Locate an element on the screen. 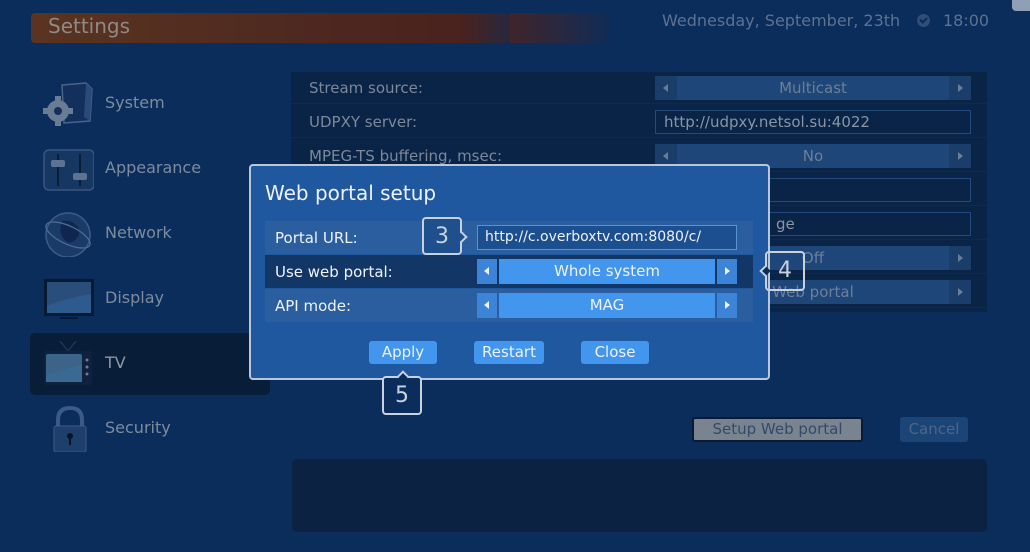 The image size is (1030, 552). row-label: Portal URL: is located at coordinates (316, 238).